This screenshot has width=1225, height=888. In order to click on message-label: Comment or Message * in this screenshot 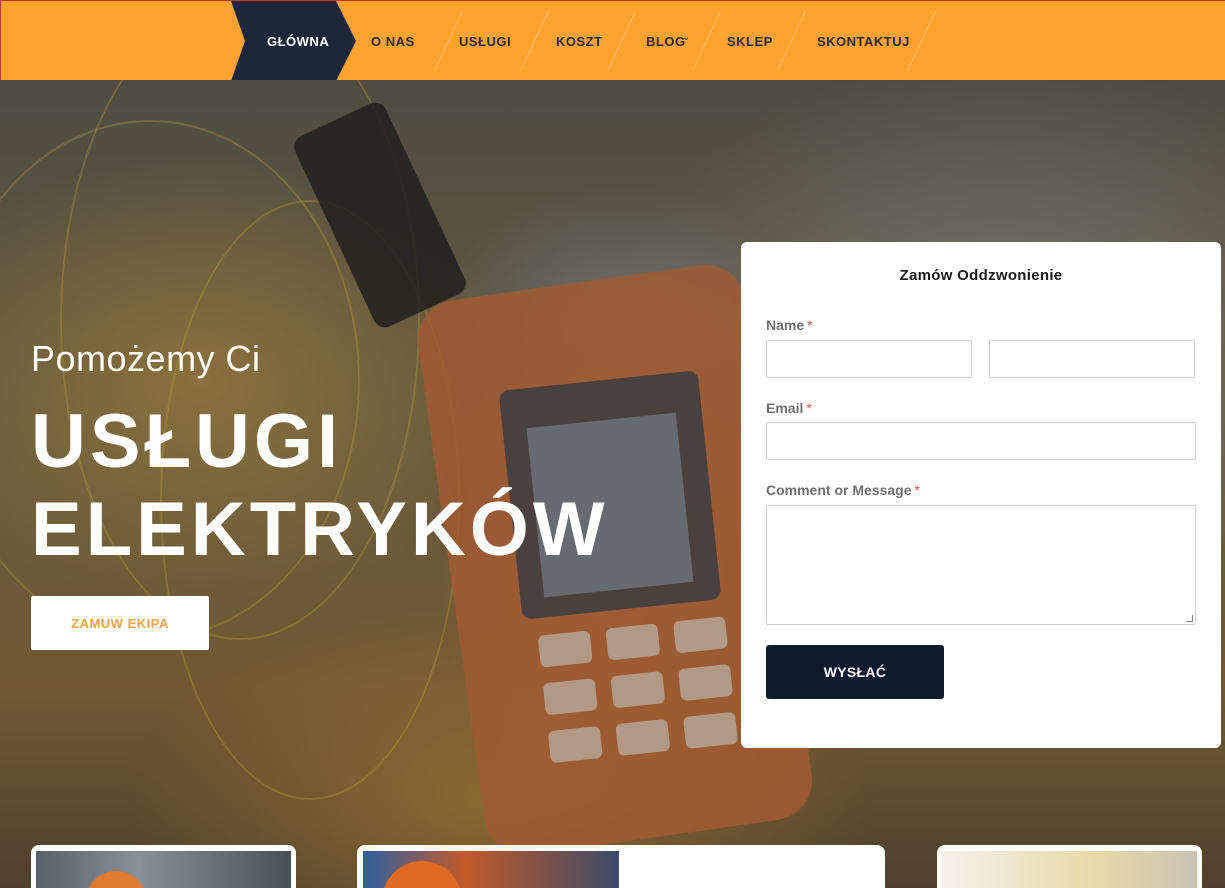, I will do `click(843, 490)`.